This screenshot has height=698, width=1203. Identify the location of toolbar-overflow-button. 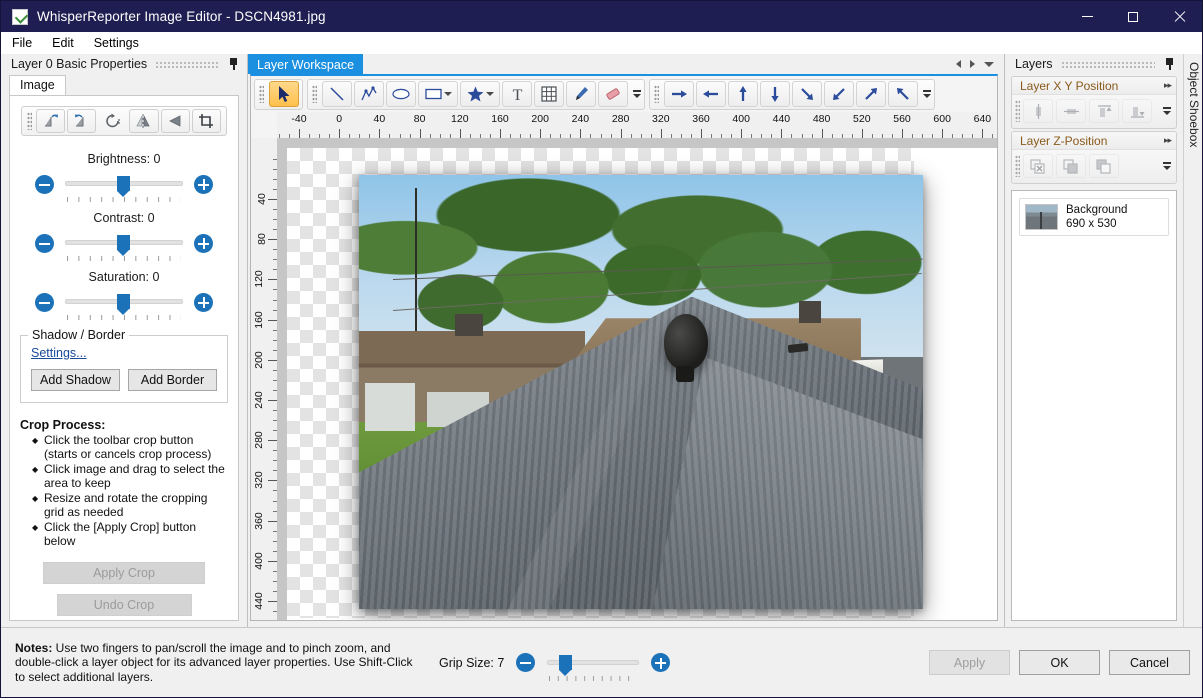
(636, 94).